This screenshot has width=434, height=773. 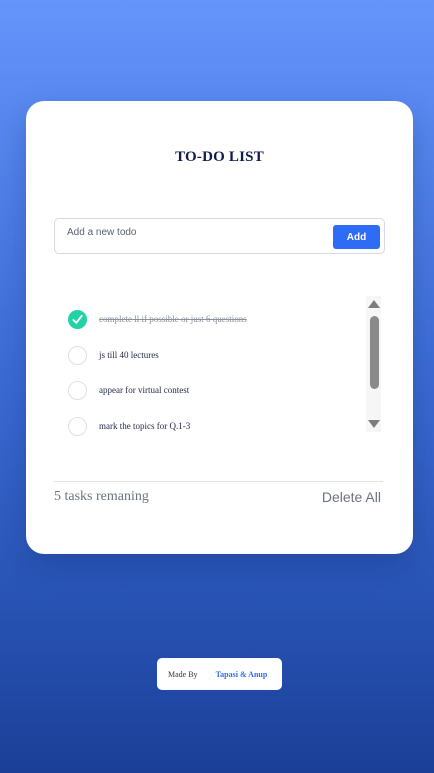 What do you see at coordinates (374, 304) in the screenshot?
I see `scroll-up-arrow-icon` at bounding box center [374, 304].